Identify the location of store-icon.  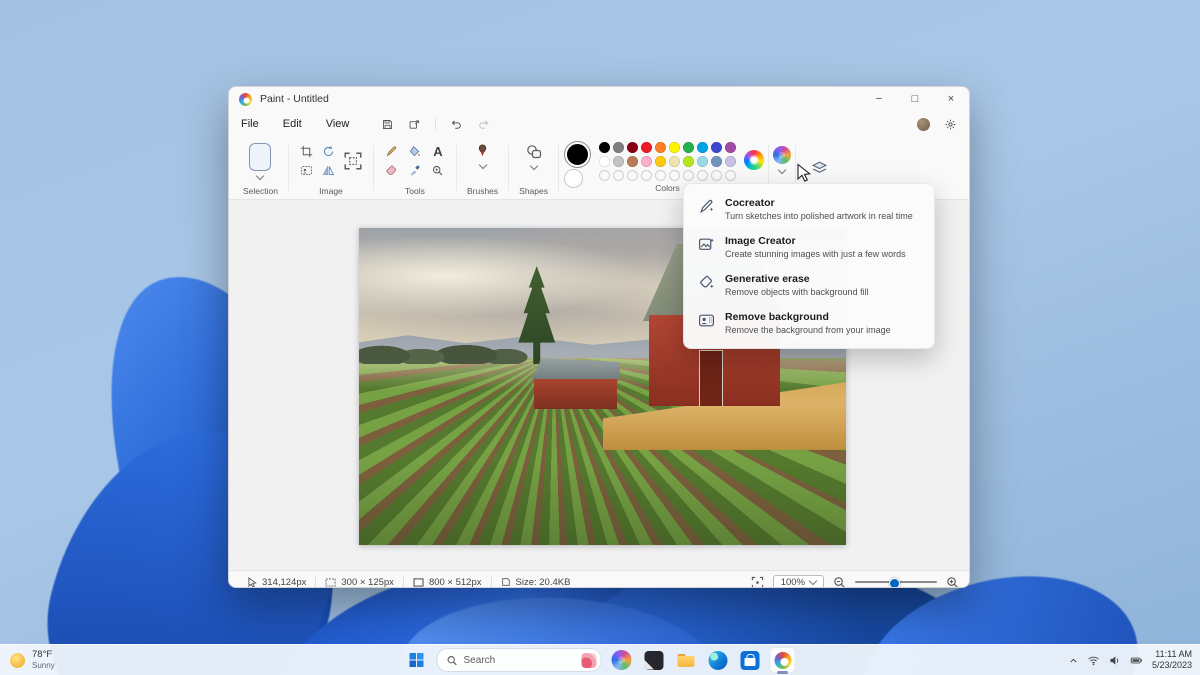
(749, 660).